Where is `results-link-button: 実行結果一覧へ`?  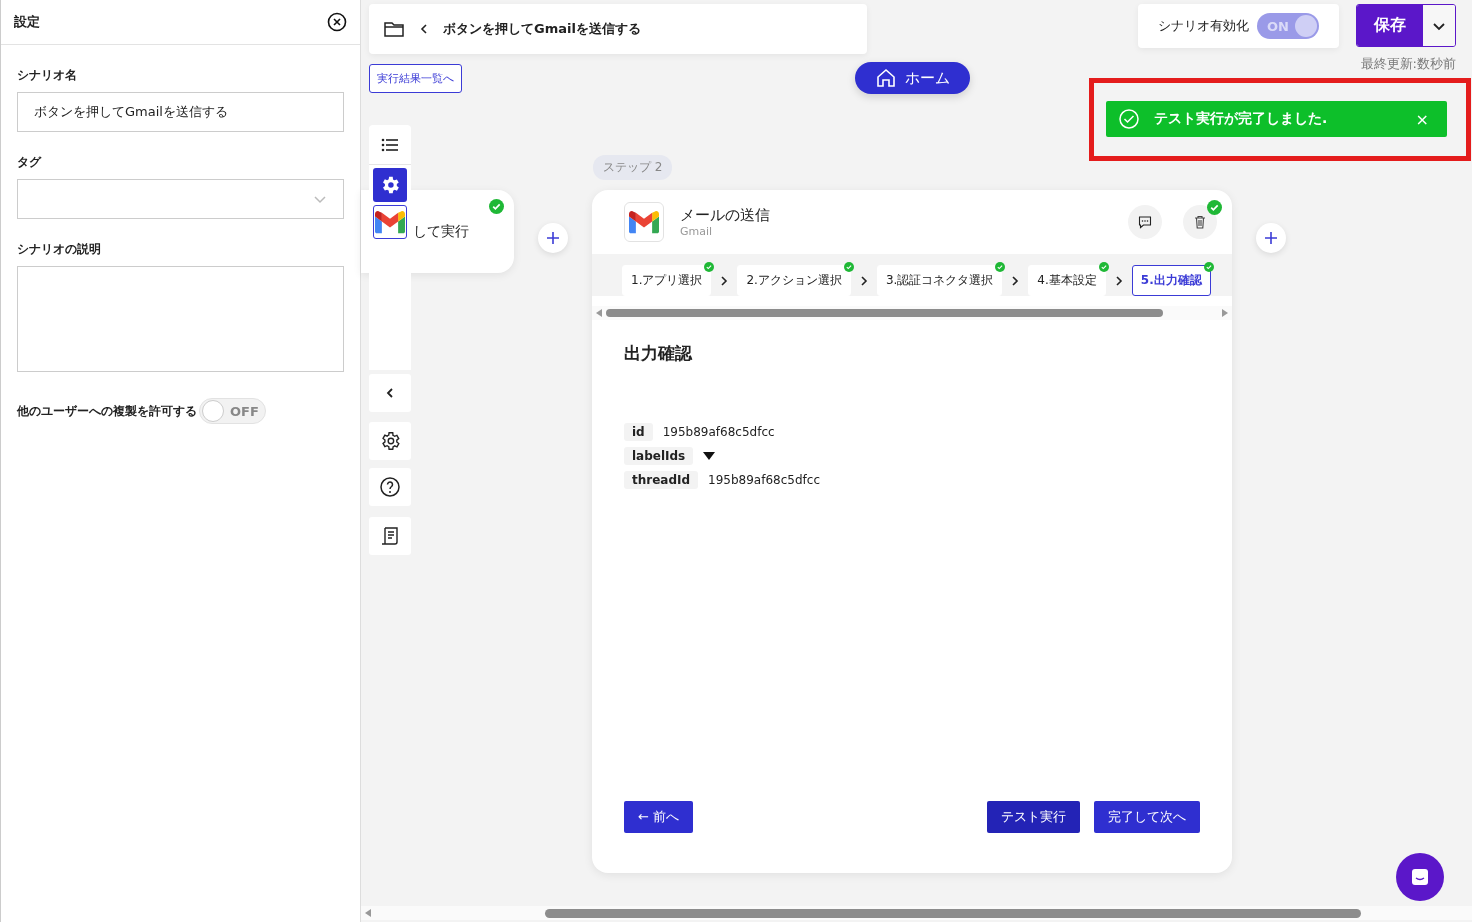
results-link-button: 実行結果一覧へ is located at coordinates (415, 78).